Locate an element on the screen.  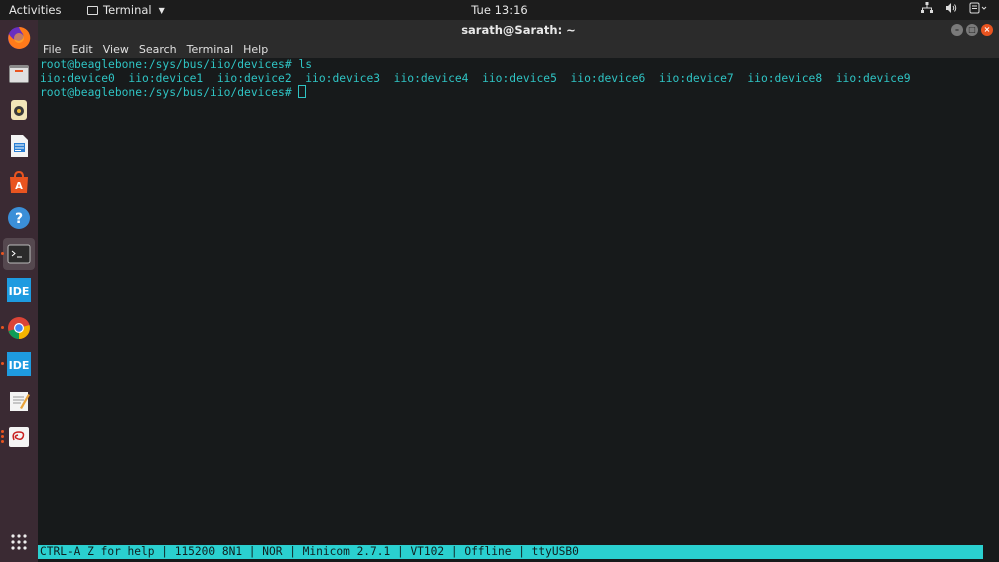
show-applications is located at coordinates (19, 542).